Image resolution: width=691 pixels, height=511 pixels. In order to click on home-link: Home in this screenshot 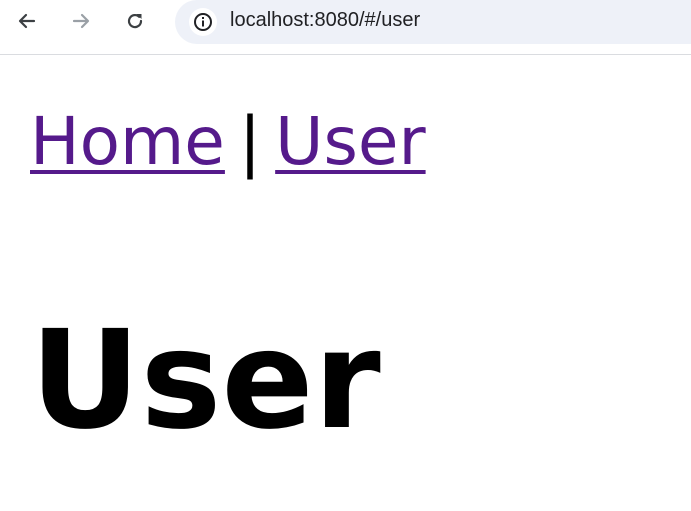, I will do `click(127, 141)`.